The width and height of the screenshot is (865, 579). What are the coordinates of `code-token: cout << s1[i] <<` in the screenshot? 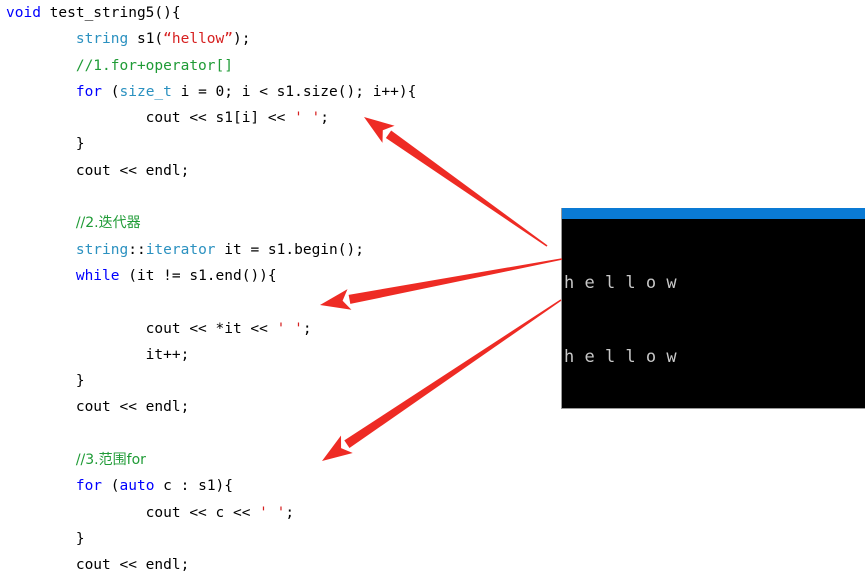 It's located at (150, 118).